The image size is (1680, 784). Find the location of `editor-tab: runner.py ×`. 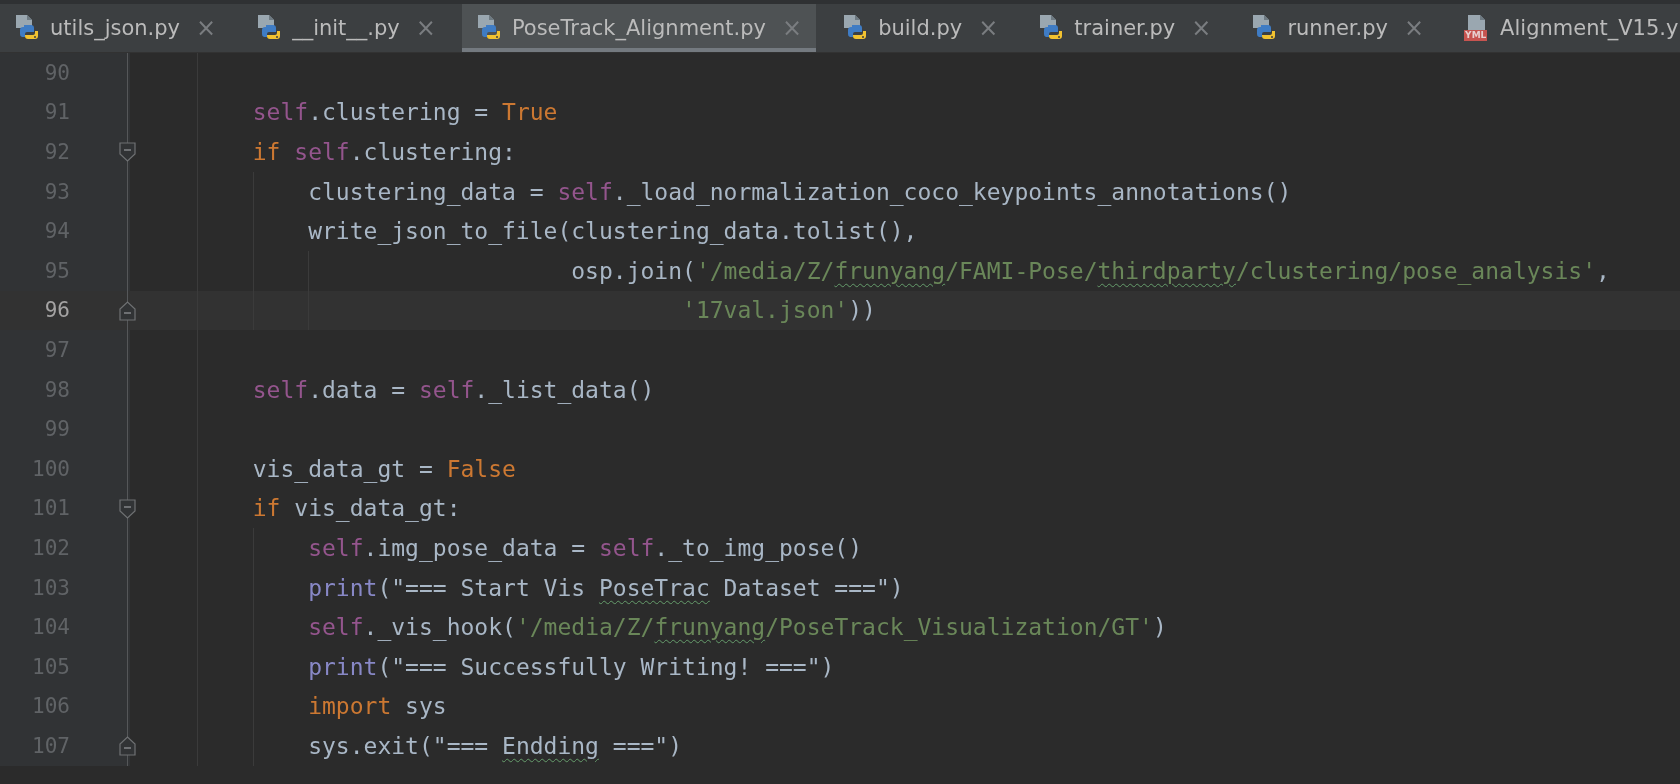

editor-tab: runner.py × is located at coordinates (1338, 28).